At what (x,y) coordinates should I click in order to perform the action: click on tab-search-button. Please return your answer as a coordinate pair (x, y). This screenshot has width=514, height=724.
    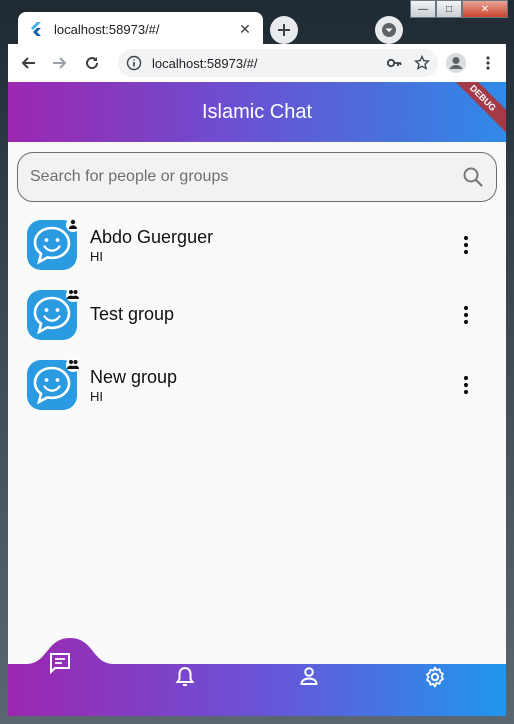
    Looking at the image, I should click on (389, 30).